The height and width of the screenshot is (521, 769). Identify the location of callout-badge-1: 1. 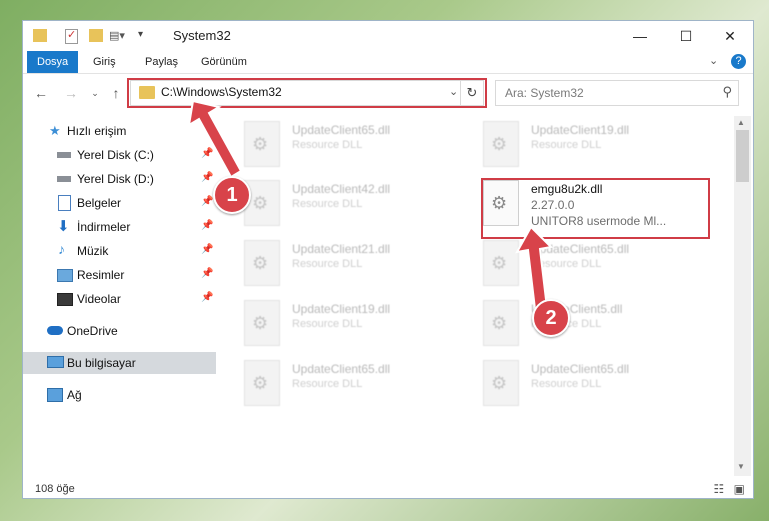
(232, 195).